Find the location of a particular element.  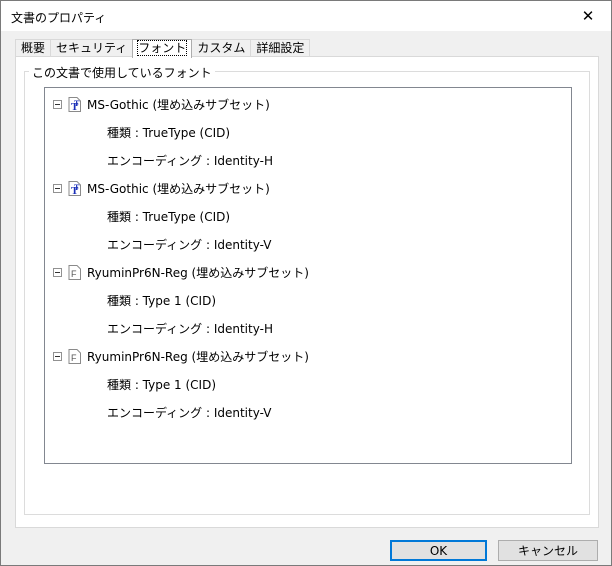

tab-security: セキュリティ is located at coordinates (92, 48).